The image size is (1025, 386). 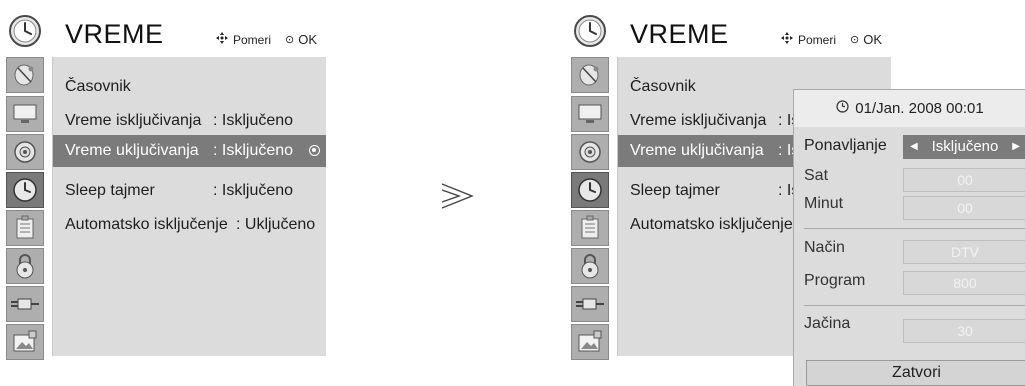 I want to click on minute-field: 00, so click(x=964, y=208).